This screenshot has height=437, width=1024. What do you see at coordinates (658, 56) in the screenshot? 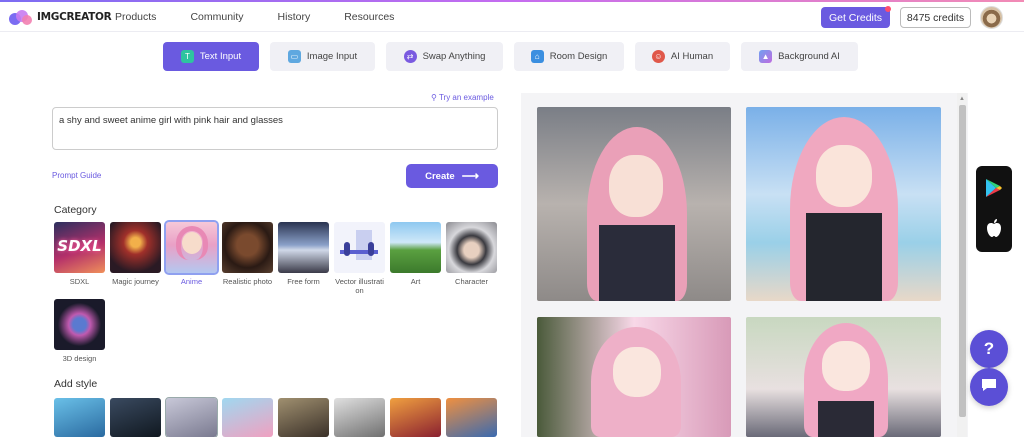
I see `human-icon: ☺` at bounding box center [658, 56].